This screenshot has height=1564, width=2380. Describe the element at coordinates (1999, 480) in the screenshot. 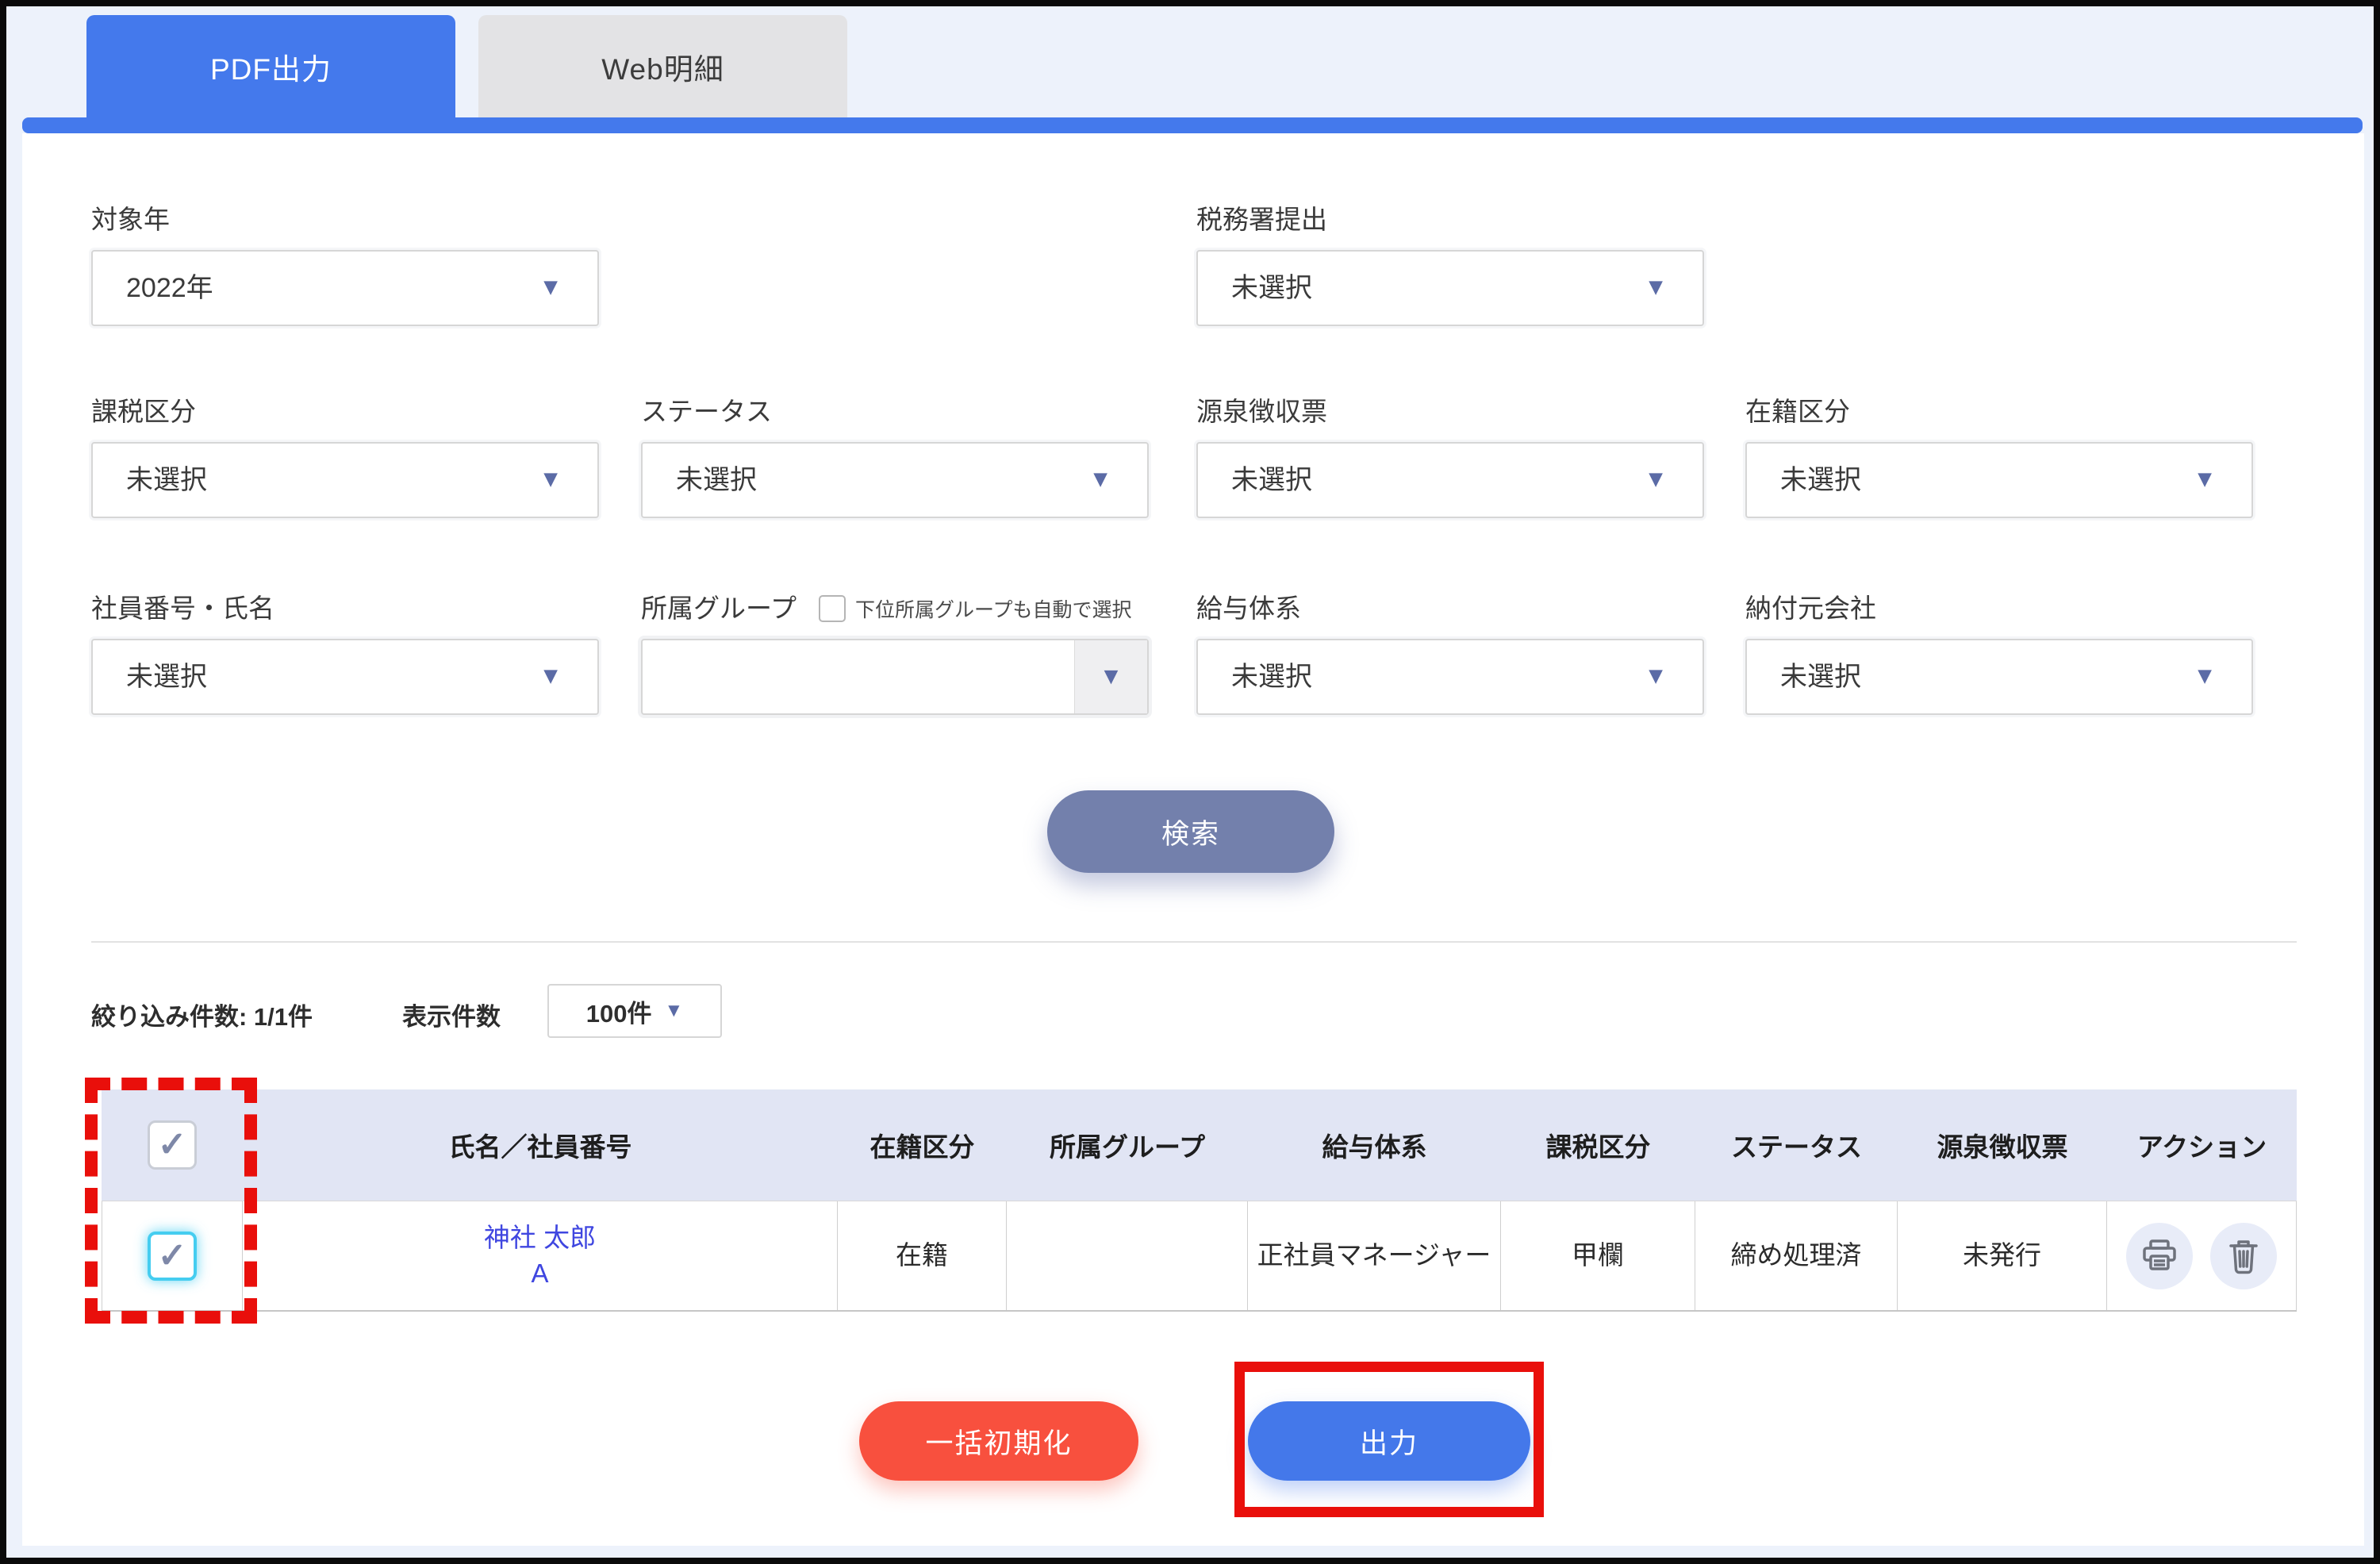

I see `enrollment-category-select: 未選択 ▼` at that location.